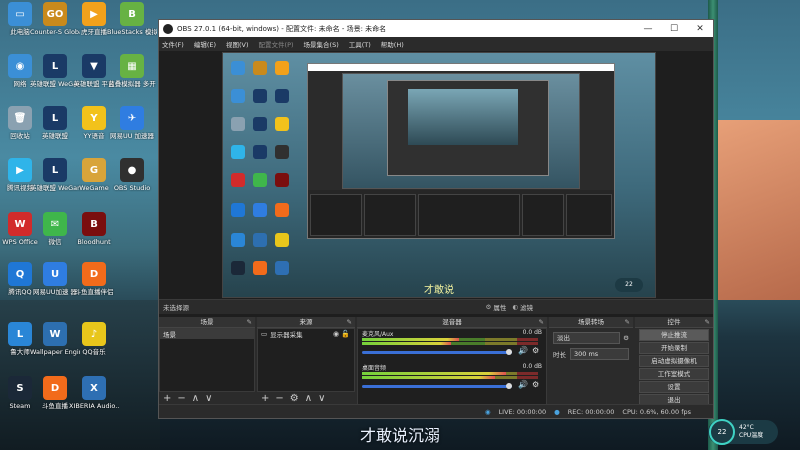 Image resolution: width=800 pixels, height=450 pixels. What do you see at coordinates (94, 334) in the screenshot?
I see `app-icon: ♪` at bounding box center [94, 334].